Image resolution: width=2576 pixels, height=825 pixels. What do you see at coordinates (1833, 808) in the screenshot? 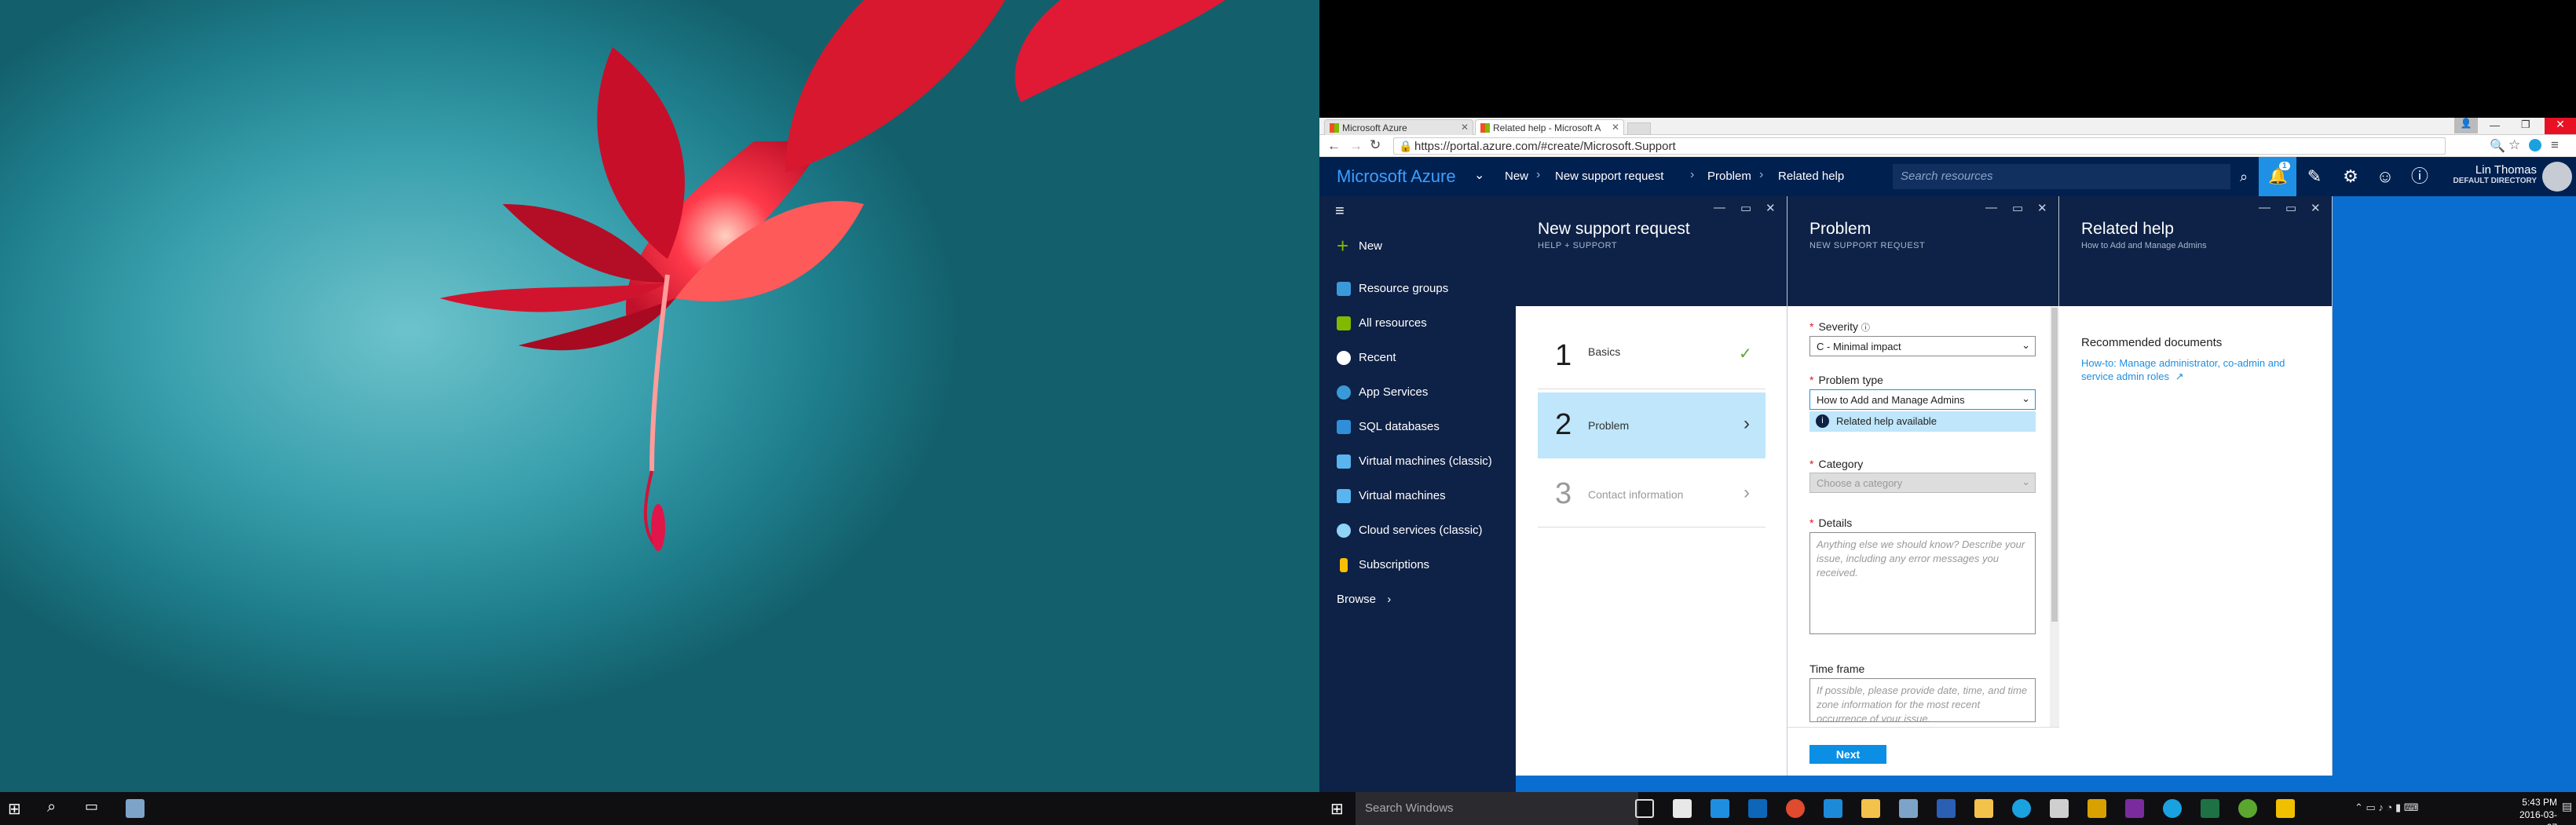
I see `ie-icon` at bounding box center [1833, 808].